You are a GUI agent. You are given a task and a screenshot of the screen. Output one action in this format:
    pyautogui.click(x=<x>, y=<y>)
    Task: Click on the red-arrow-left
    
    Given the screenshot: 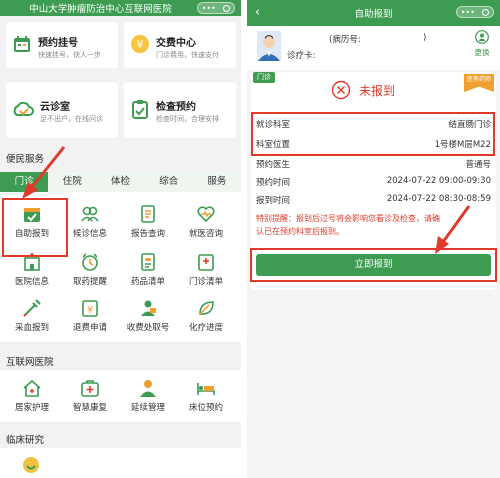 What is the action you would take?
    pyautogui.click(x=44, y=172)
    